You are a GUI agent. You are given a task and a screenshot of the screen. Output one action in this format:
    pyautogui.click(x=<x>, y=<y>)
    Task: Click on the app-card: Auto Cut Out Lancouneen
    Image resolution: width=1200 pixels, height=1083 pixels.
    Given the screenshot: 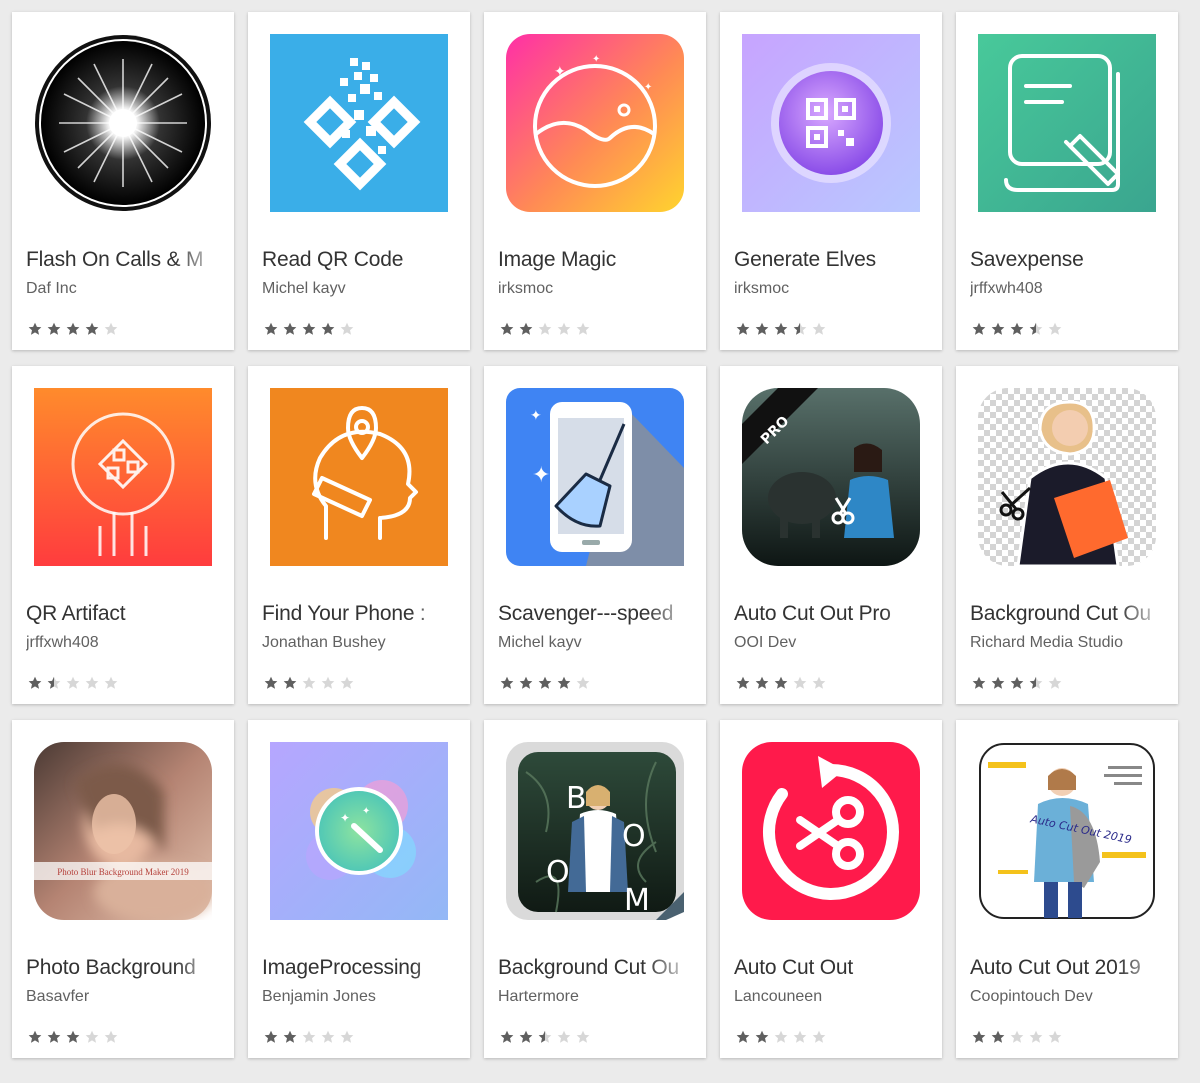 What is the action you would take?
    pyautogui.click(x=831, y=889)
    